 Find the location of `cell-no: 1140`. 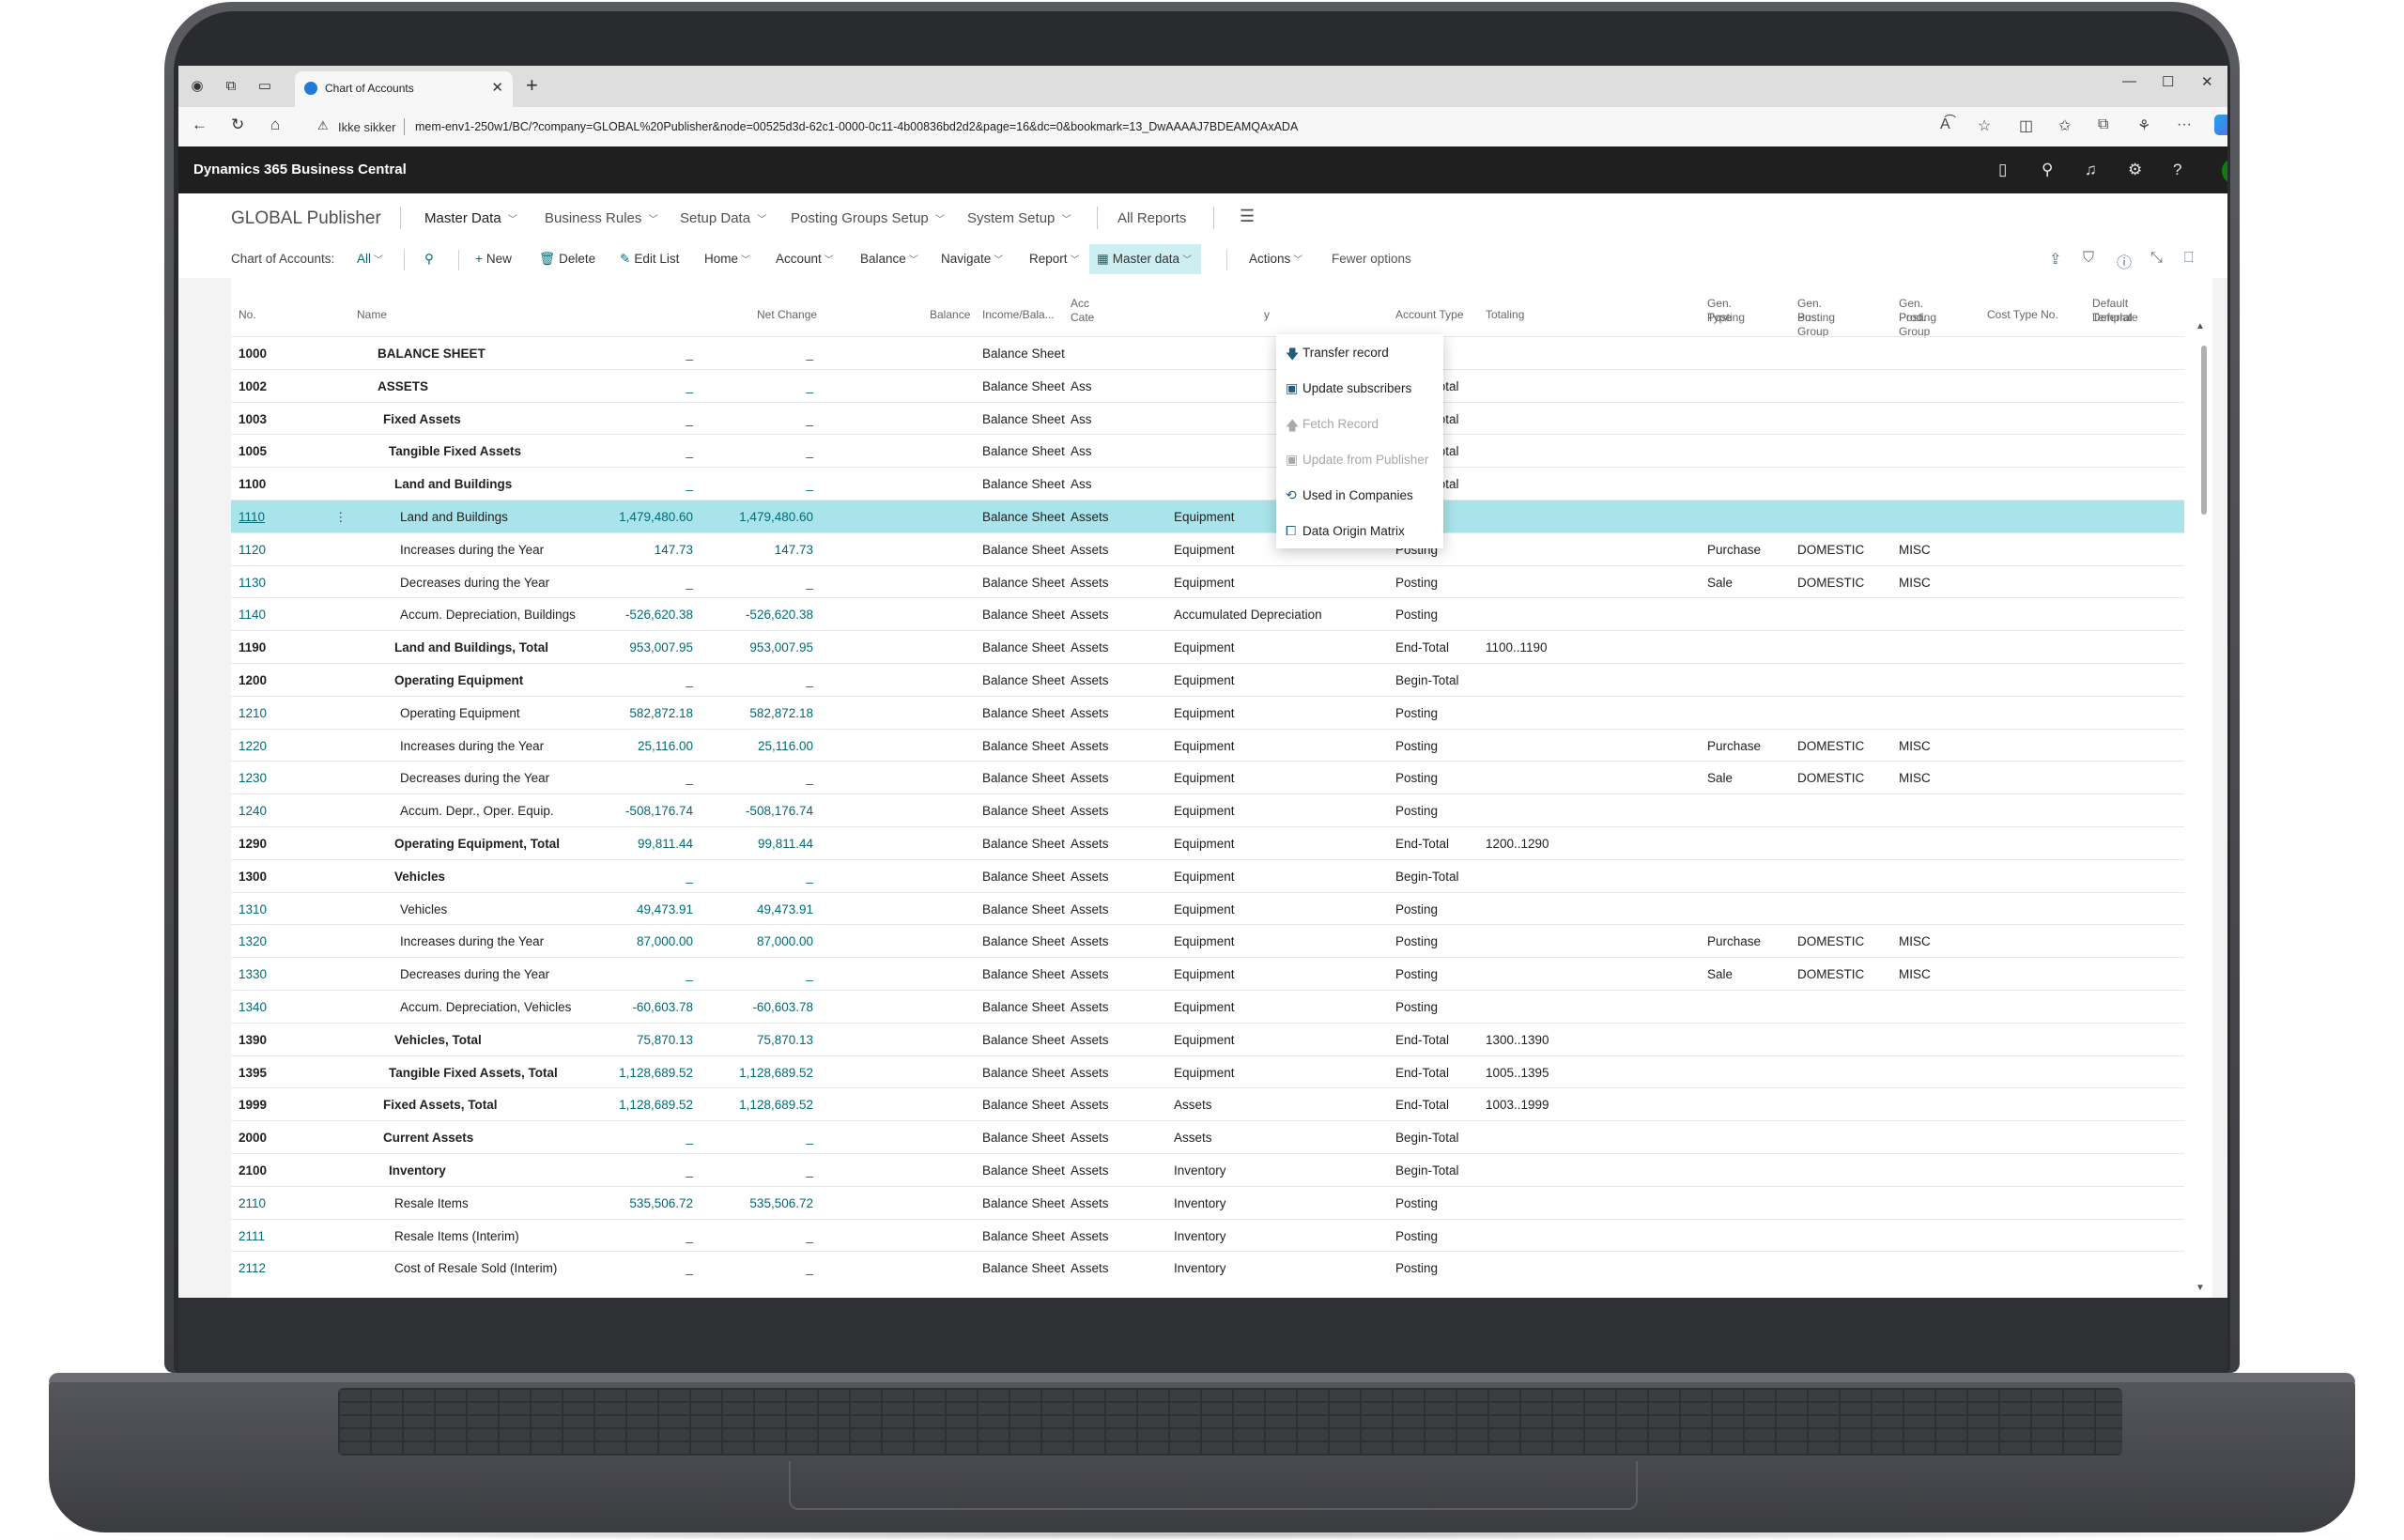

cell-no: 1140 is located at coordinates (252, 615).